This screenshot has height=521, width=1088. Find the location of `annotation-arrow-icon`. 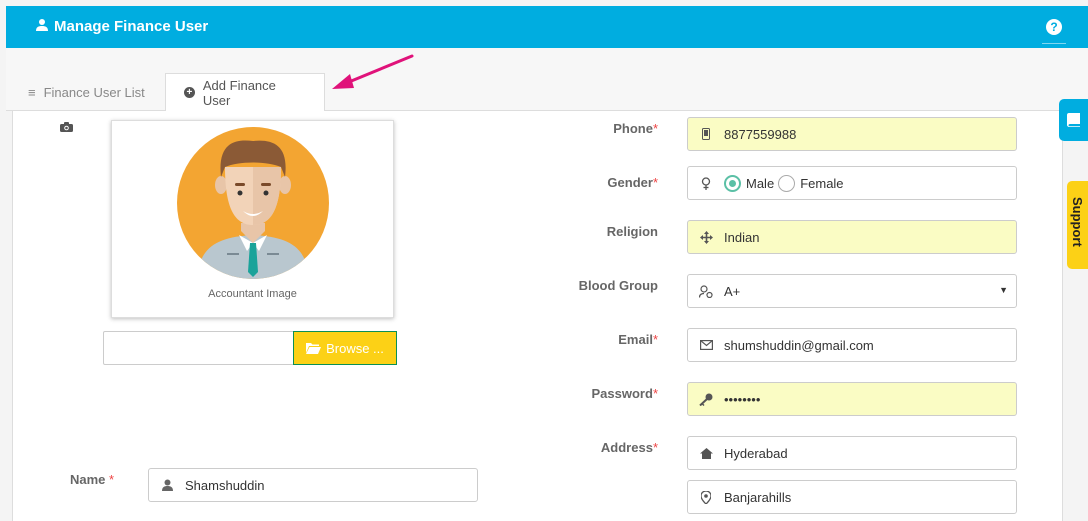

annotation-arrow-icon is located at coordinates (373, 71).